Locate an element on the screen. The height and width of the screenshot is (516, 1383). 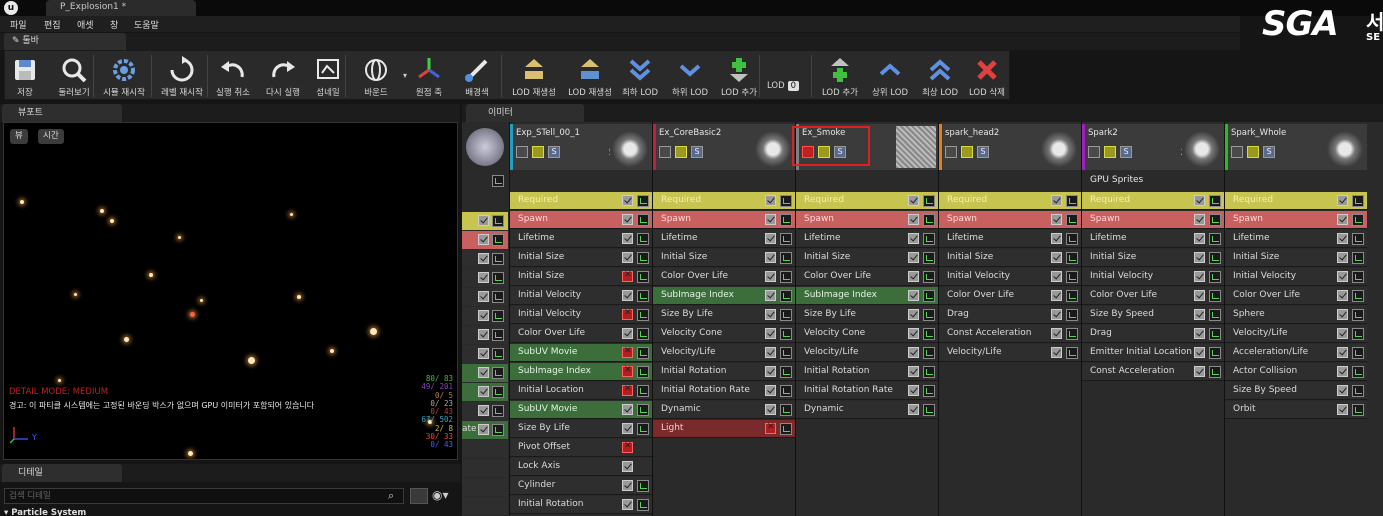
toolbar-button-higher-lod: 상위 LOD is located at coordinates (890, 76).